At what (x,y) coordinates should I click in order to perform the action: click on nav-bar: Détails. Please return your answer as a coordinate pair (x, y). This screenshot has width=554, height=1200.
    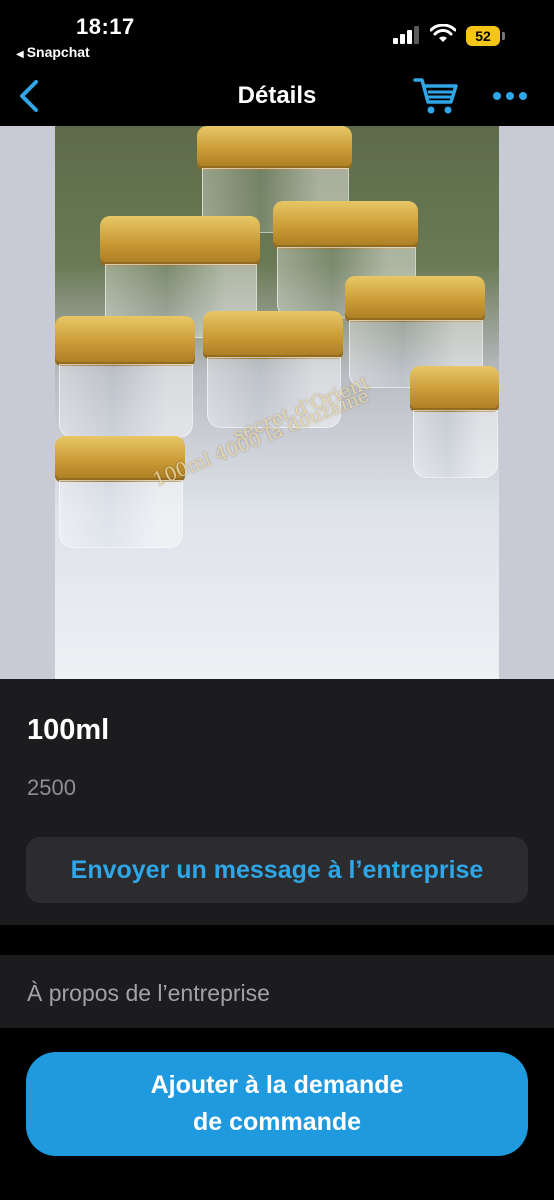
    Looking at the image, I should click on (277, 96).